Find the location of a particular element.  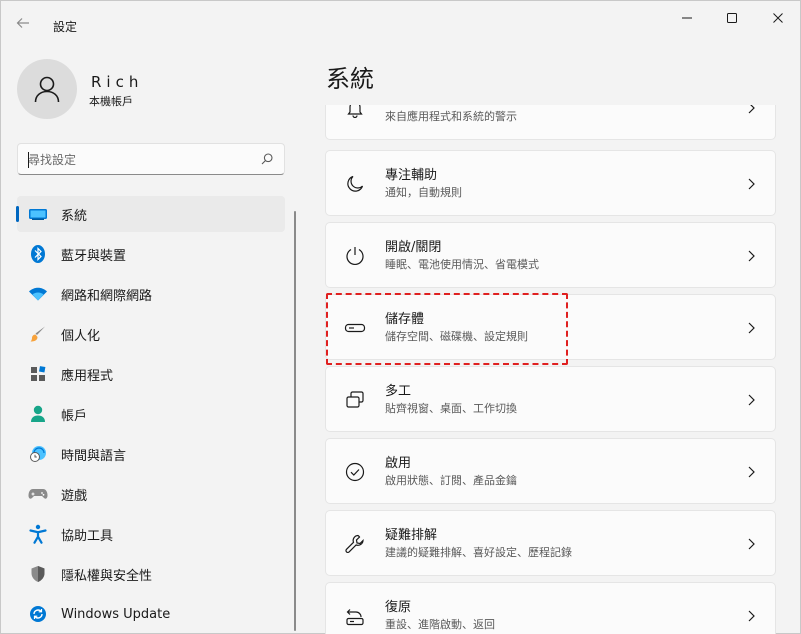

card-subtitle: 儲存空間、磁碟機、設定規則 is located at coordinates (456, 336).